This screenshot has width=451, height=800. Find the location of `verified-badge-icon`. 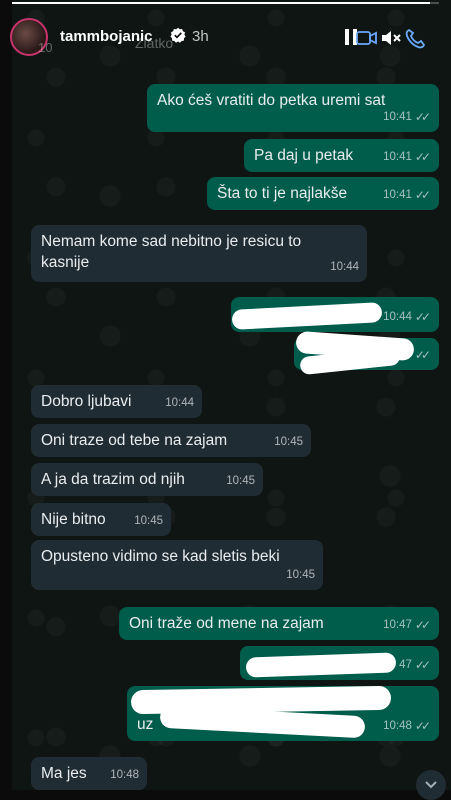

verified-badge-icon is located at coordinates (178, 35).